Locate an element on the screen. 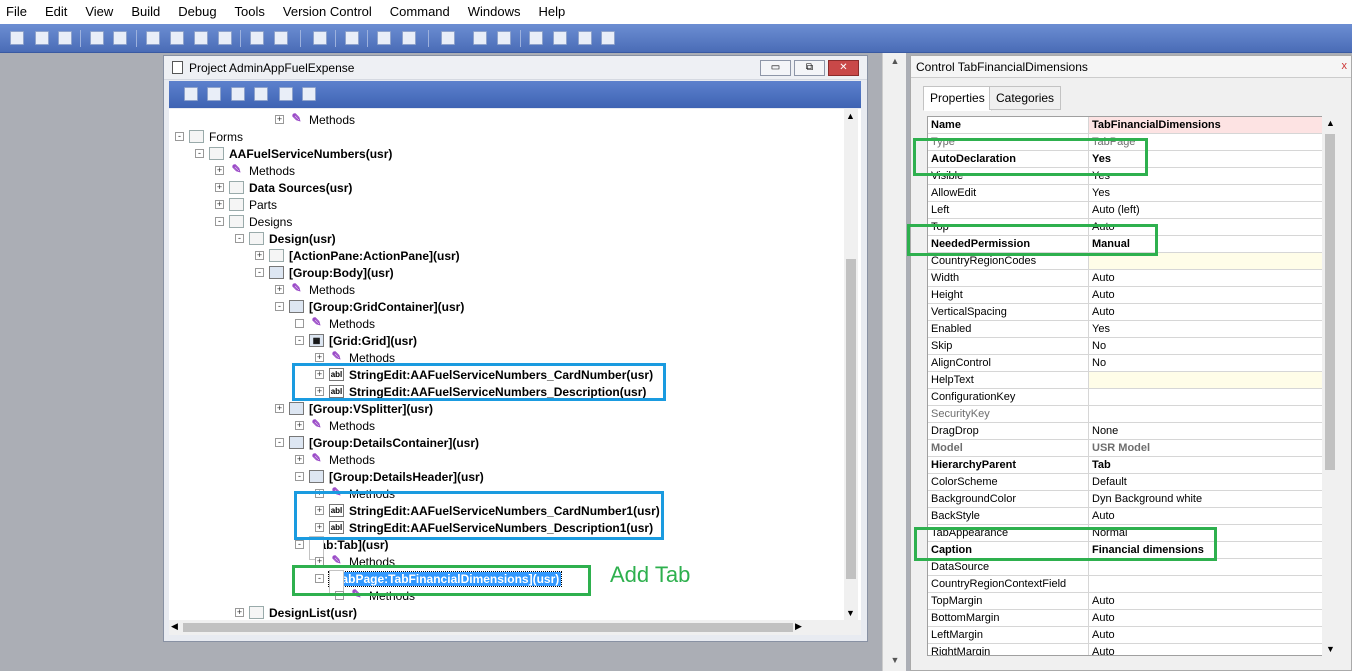 Image resolution: width=1352 pixels, height=671 pixels. menu-tools: Tools is located at coordinates (250, 12).